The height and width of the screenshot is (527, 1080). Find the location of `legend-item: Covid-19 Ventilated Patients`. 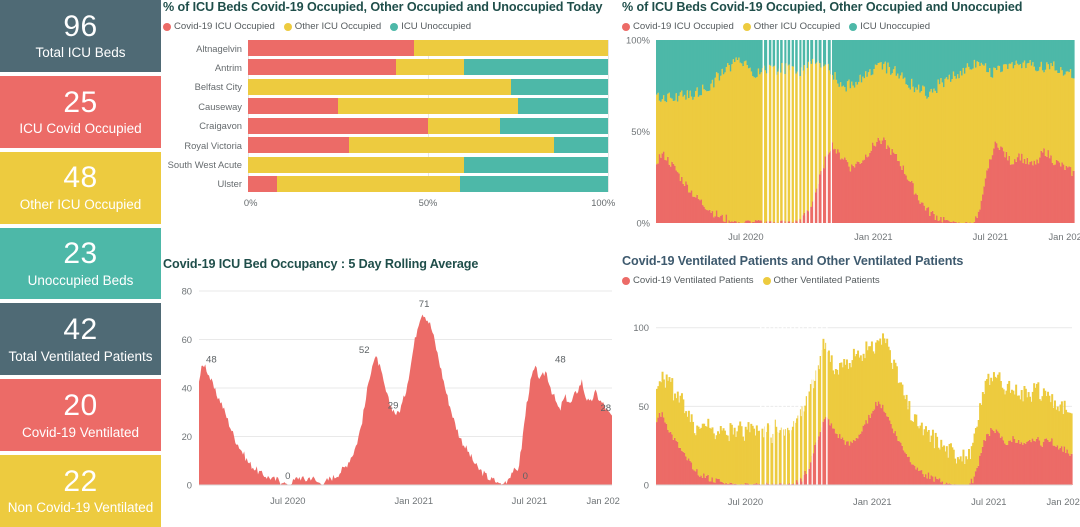

legend-item: Covid-19 Ventilated Patients is located at coordinates (688, 280).